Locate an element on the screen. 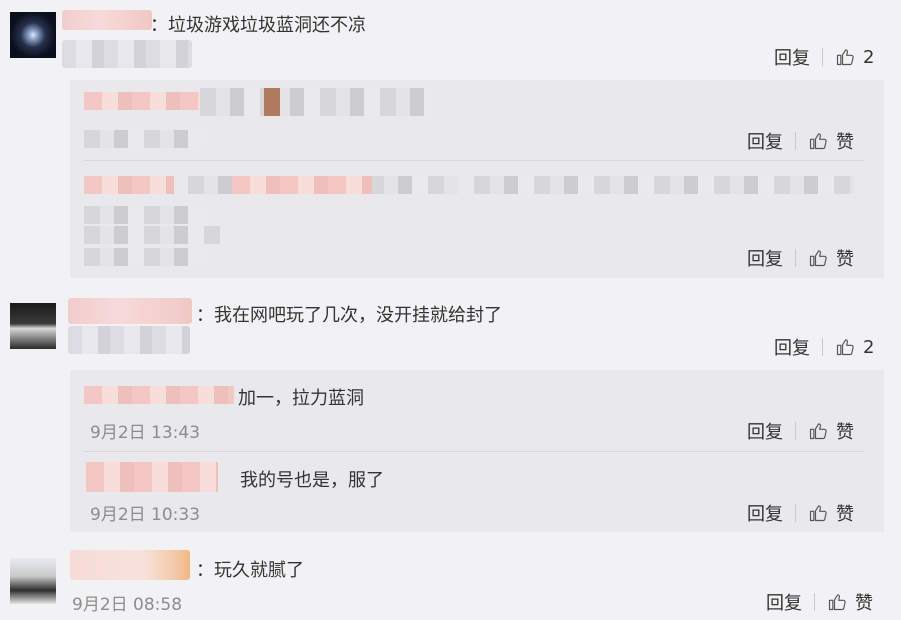 Image resolution: width=901 pixels, height=620 pixels. comment-text: ：我在网吧玩了几次，没开挂就给封了 is located at coordinates (349, 315).